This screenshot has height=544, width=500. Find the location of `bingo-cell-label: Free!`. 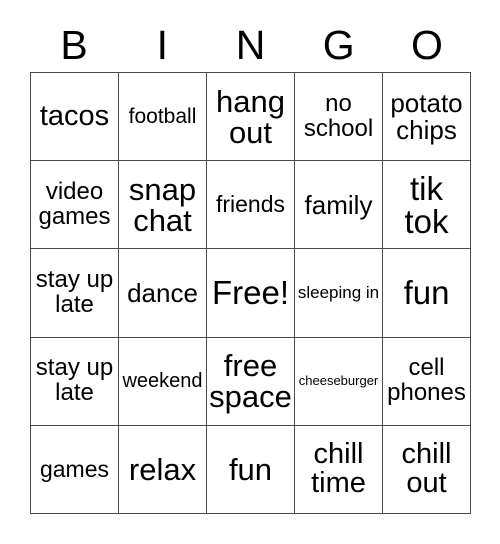

bingo-cell-label: Free! is located at coordinates (250, 293).